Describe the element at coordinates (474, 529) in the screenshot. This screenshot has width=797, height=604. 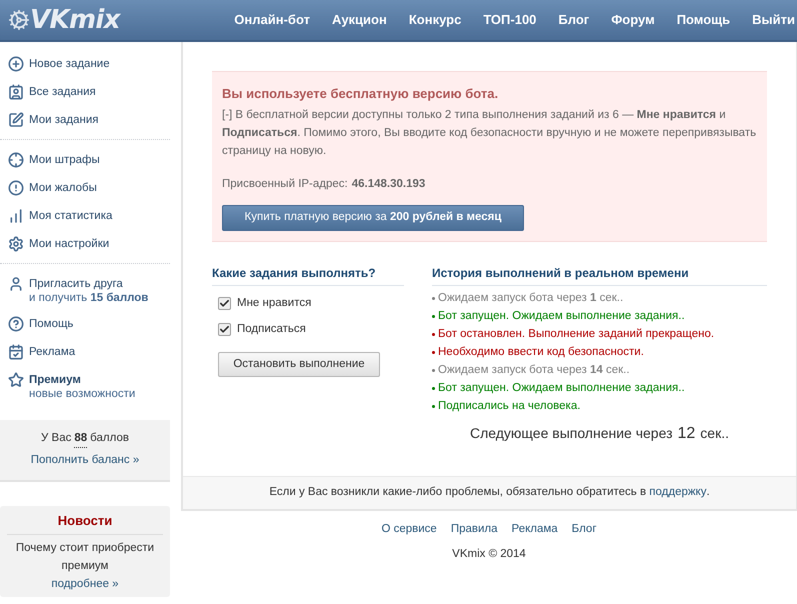
I see `footer-link: Правила` at that location.